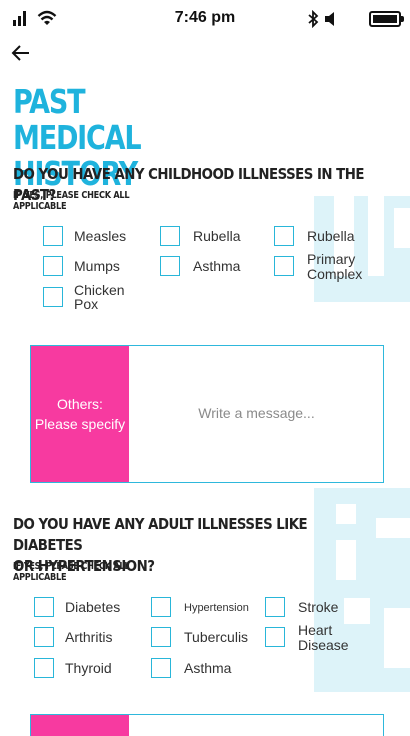  I want to click on checkbox-thyroid, so click(44, 668).